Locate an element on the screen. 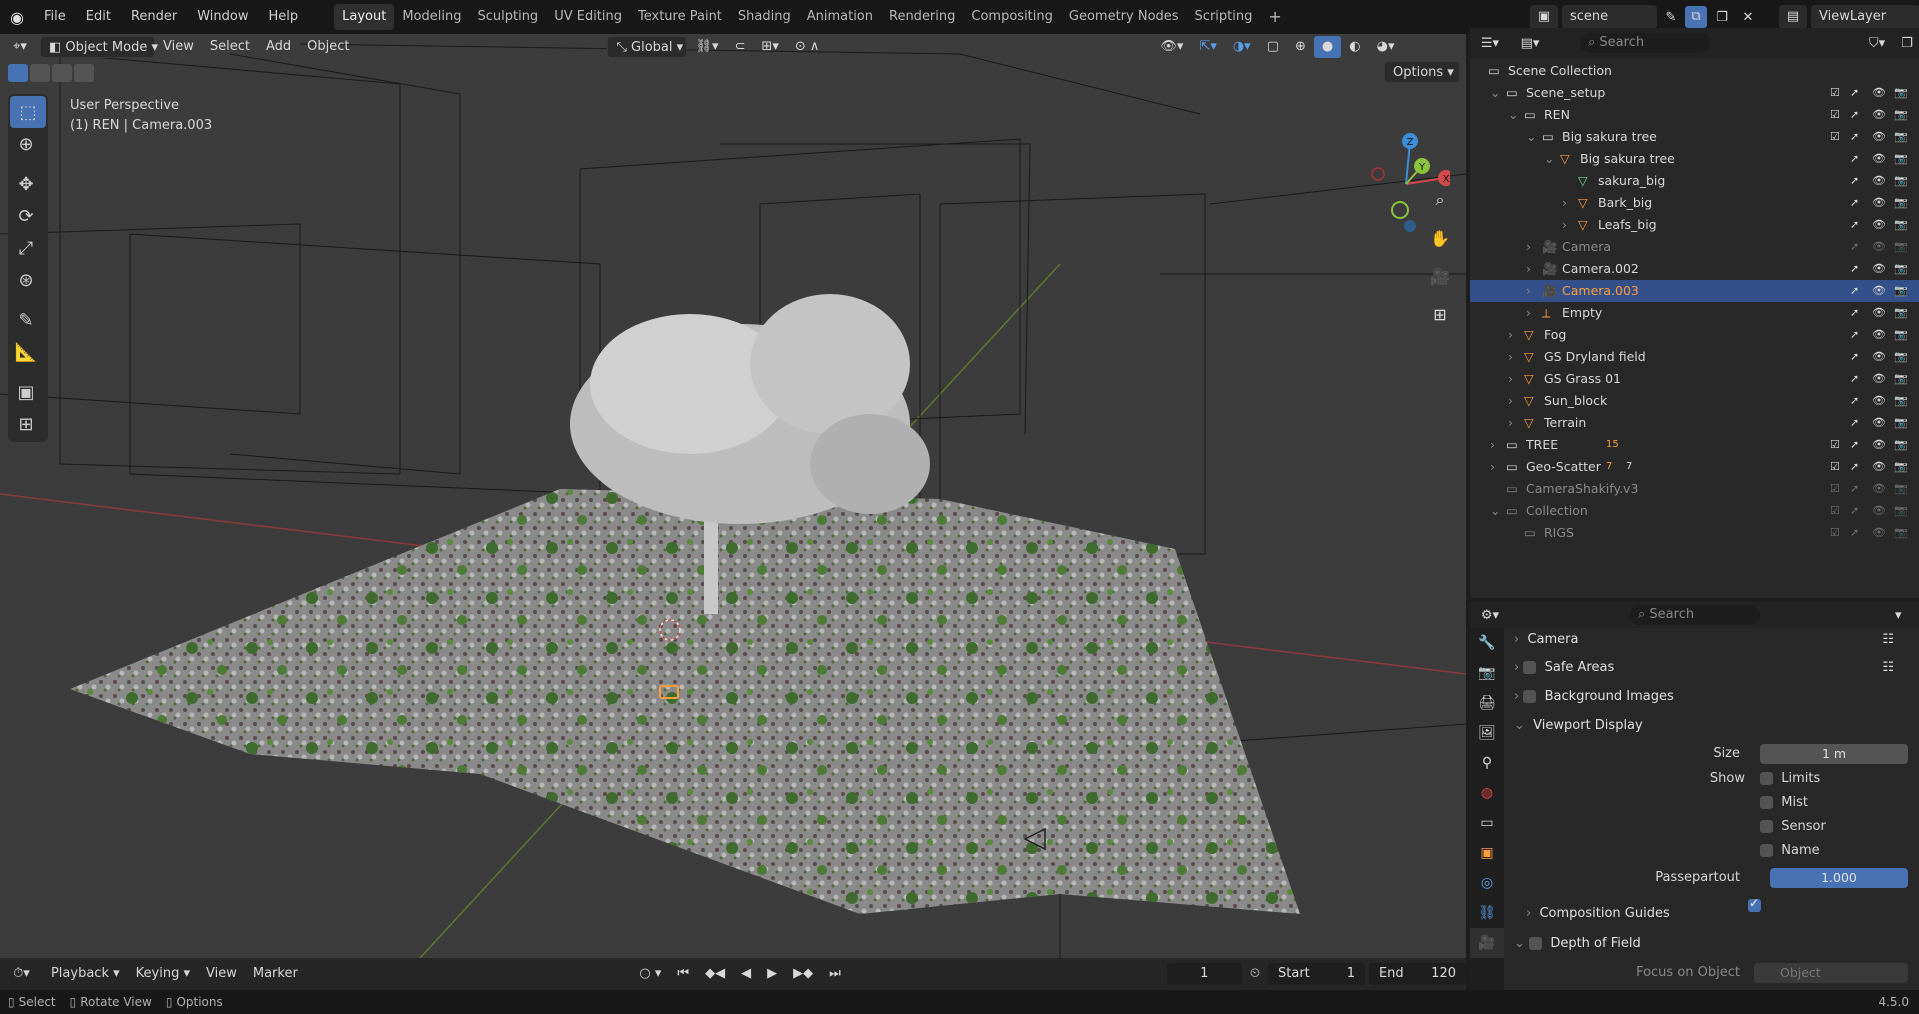 This screenshot has width=1919, height=1014. mist-option: Mist is located at coordinates (1784, 803).